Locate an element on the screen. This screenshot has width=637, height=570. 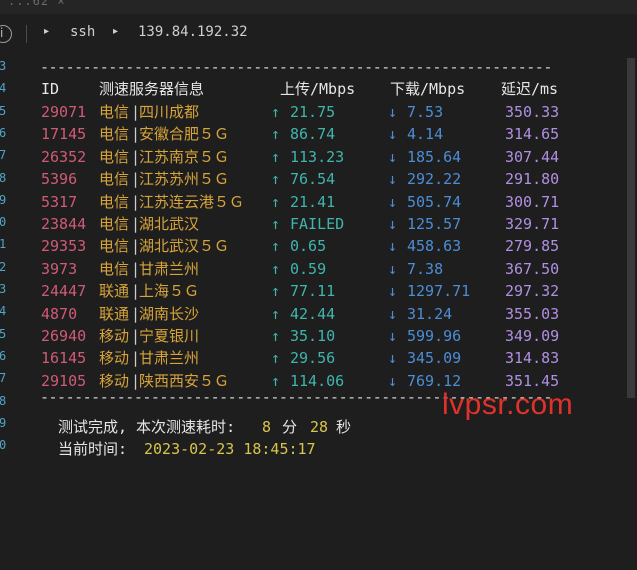
download-value: 505.74 is located at coordinates (434, 201).